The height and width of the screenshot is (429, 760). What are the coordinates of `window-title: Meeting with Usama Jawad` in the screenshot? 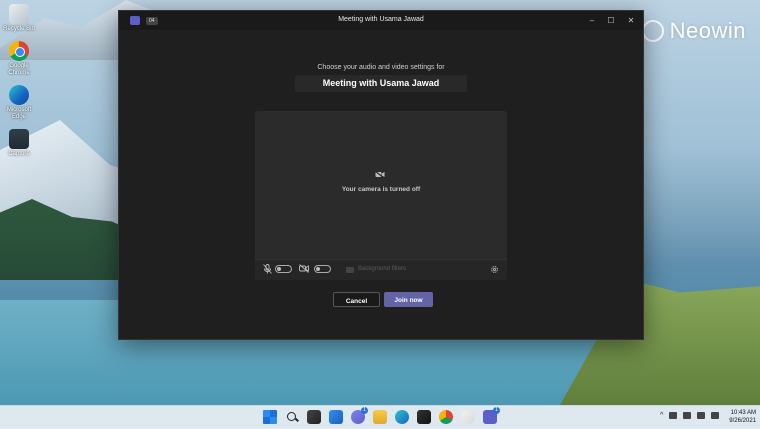 It's located at (381, 19).